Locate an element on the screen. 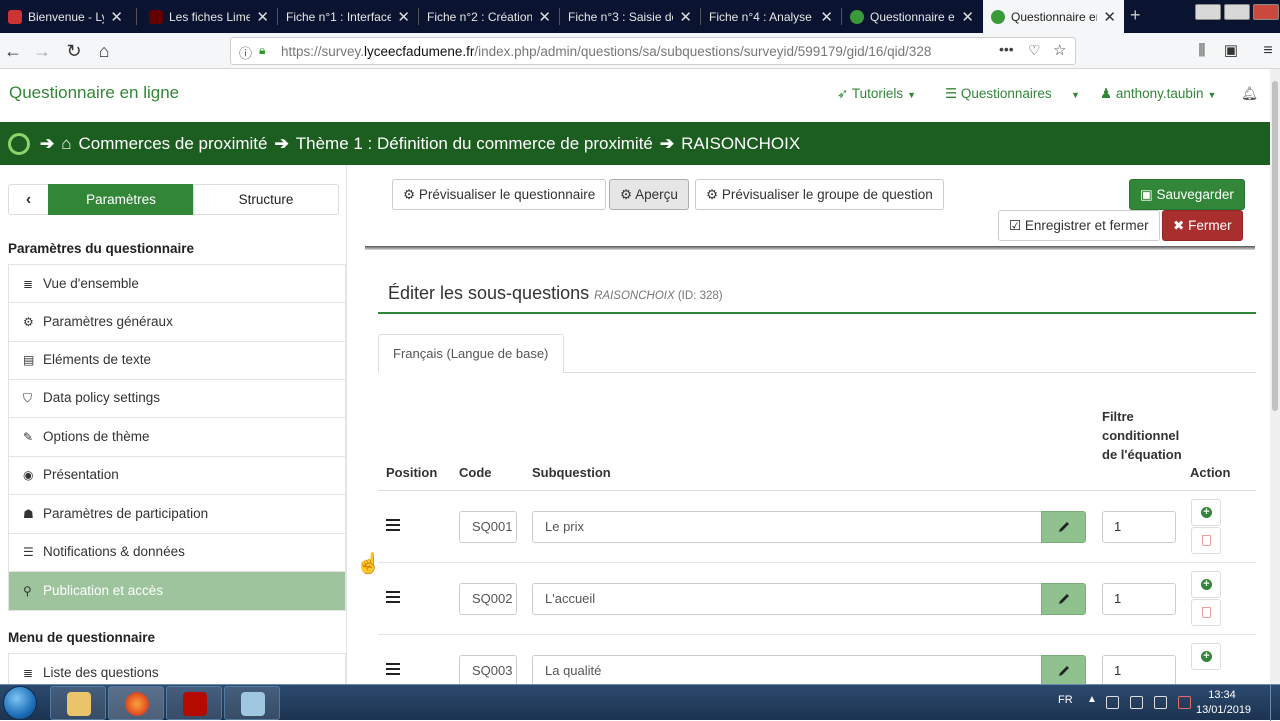 The image size is (1280, 721). windows-start-button is located at coordinates (20, 703).